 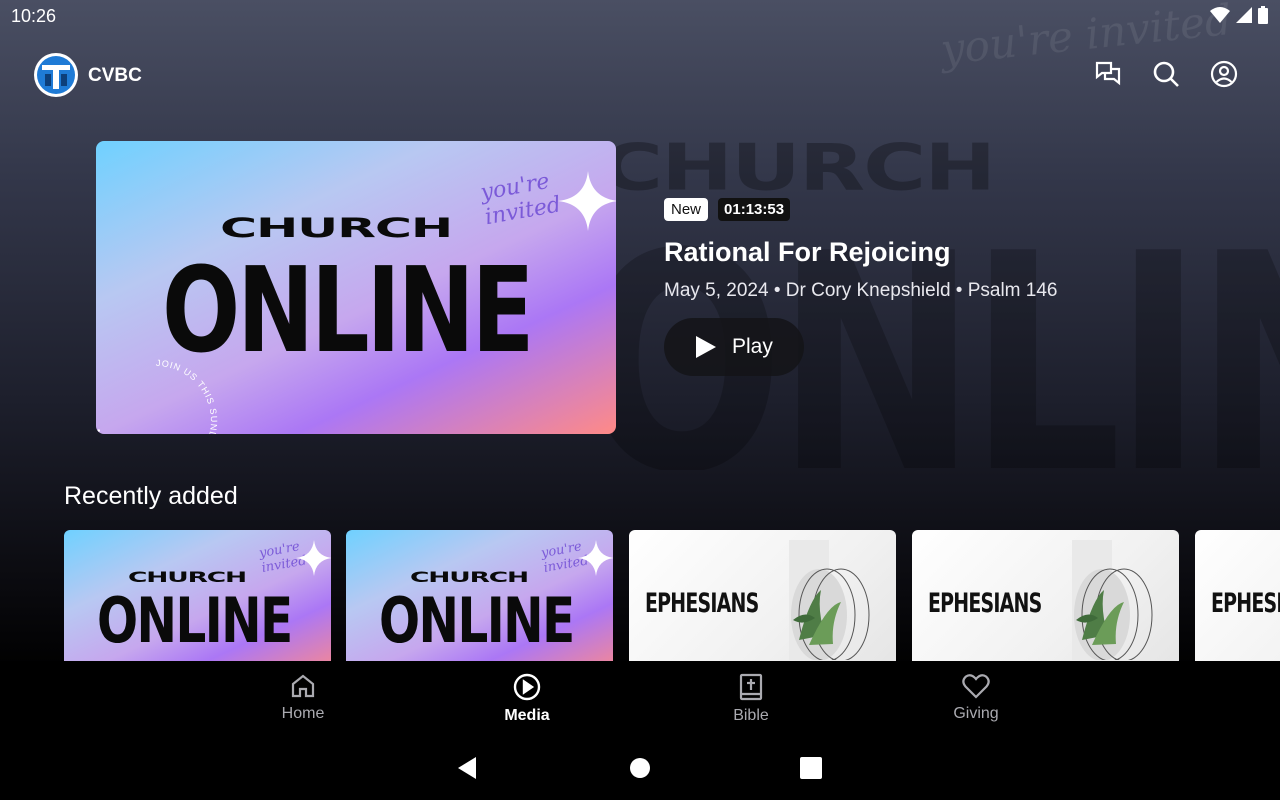 What do you see at coordinates (336, 228) in the screenshot?
I see `hero-art-church: CHURCH` at bounding box center [336, 228].